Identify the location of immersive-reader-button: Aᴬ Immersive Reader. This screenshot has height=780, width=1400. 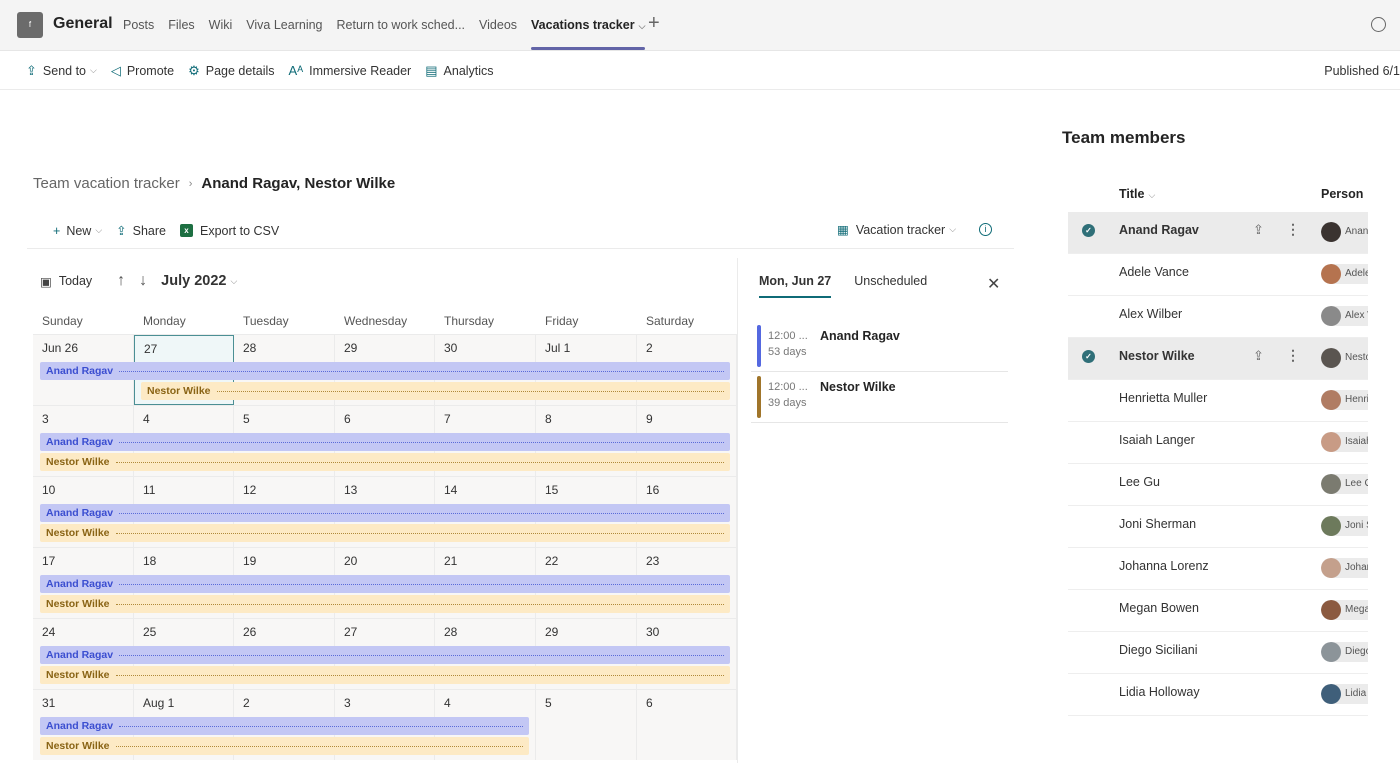
(350, 70).